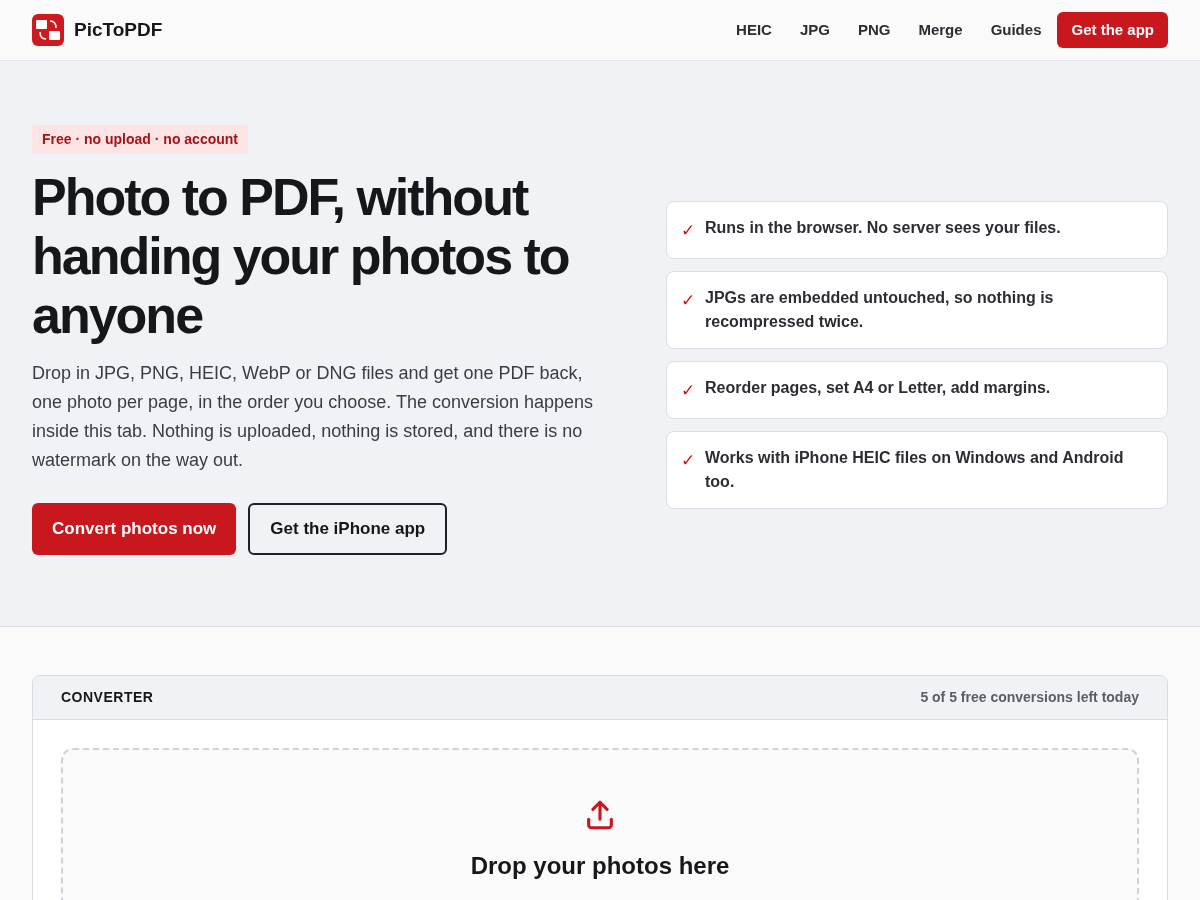 The height and width of the screenshot is (900, 1200). I want to click on info-badge: Free · no upload · no account, so click(140, 139).